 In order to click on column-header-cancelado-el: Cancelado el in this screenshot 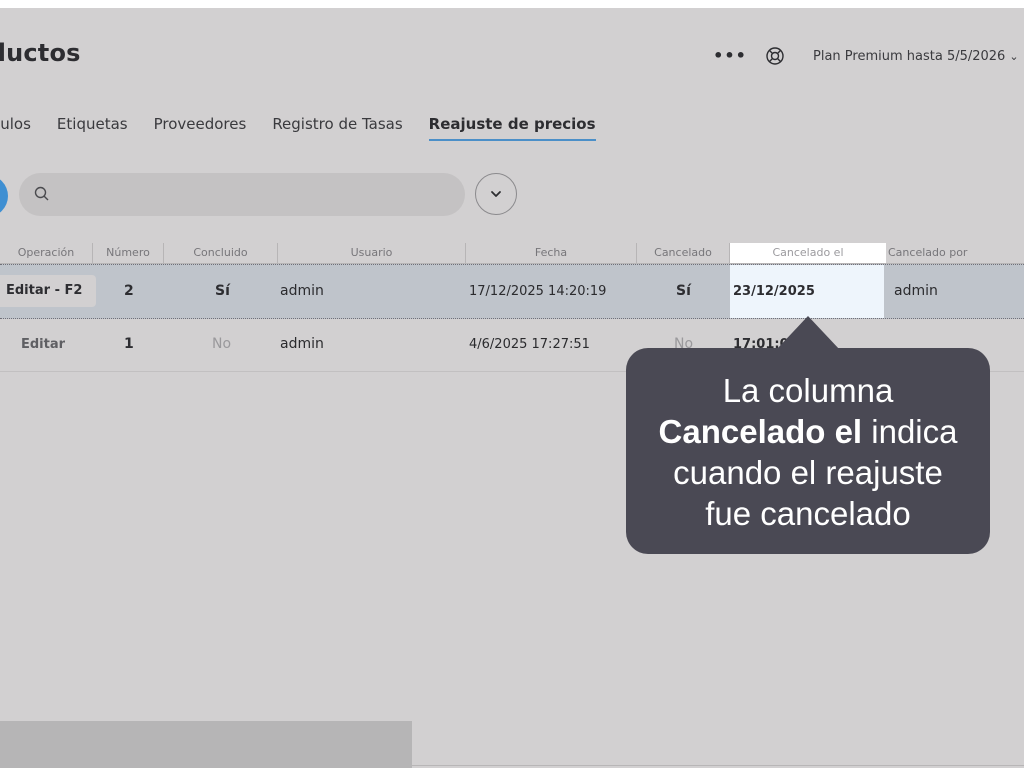, I will do `click(808, 253)`.